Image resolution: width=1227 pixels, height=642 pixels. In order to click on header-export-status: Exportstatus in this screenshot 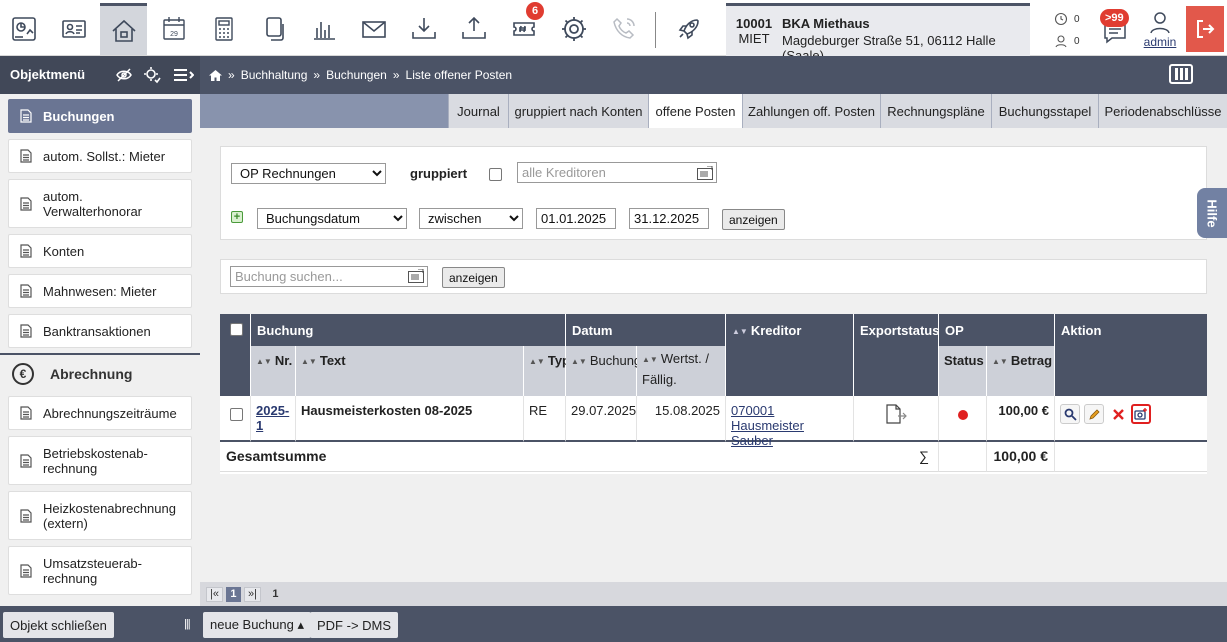, I will do `click(896, 355)`.